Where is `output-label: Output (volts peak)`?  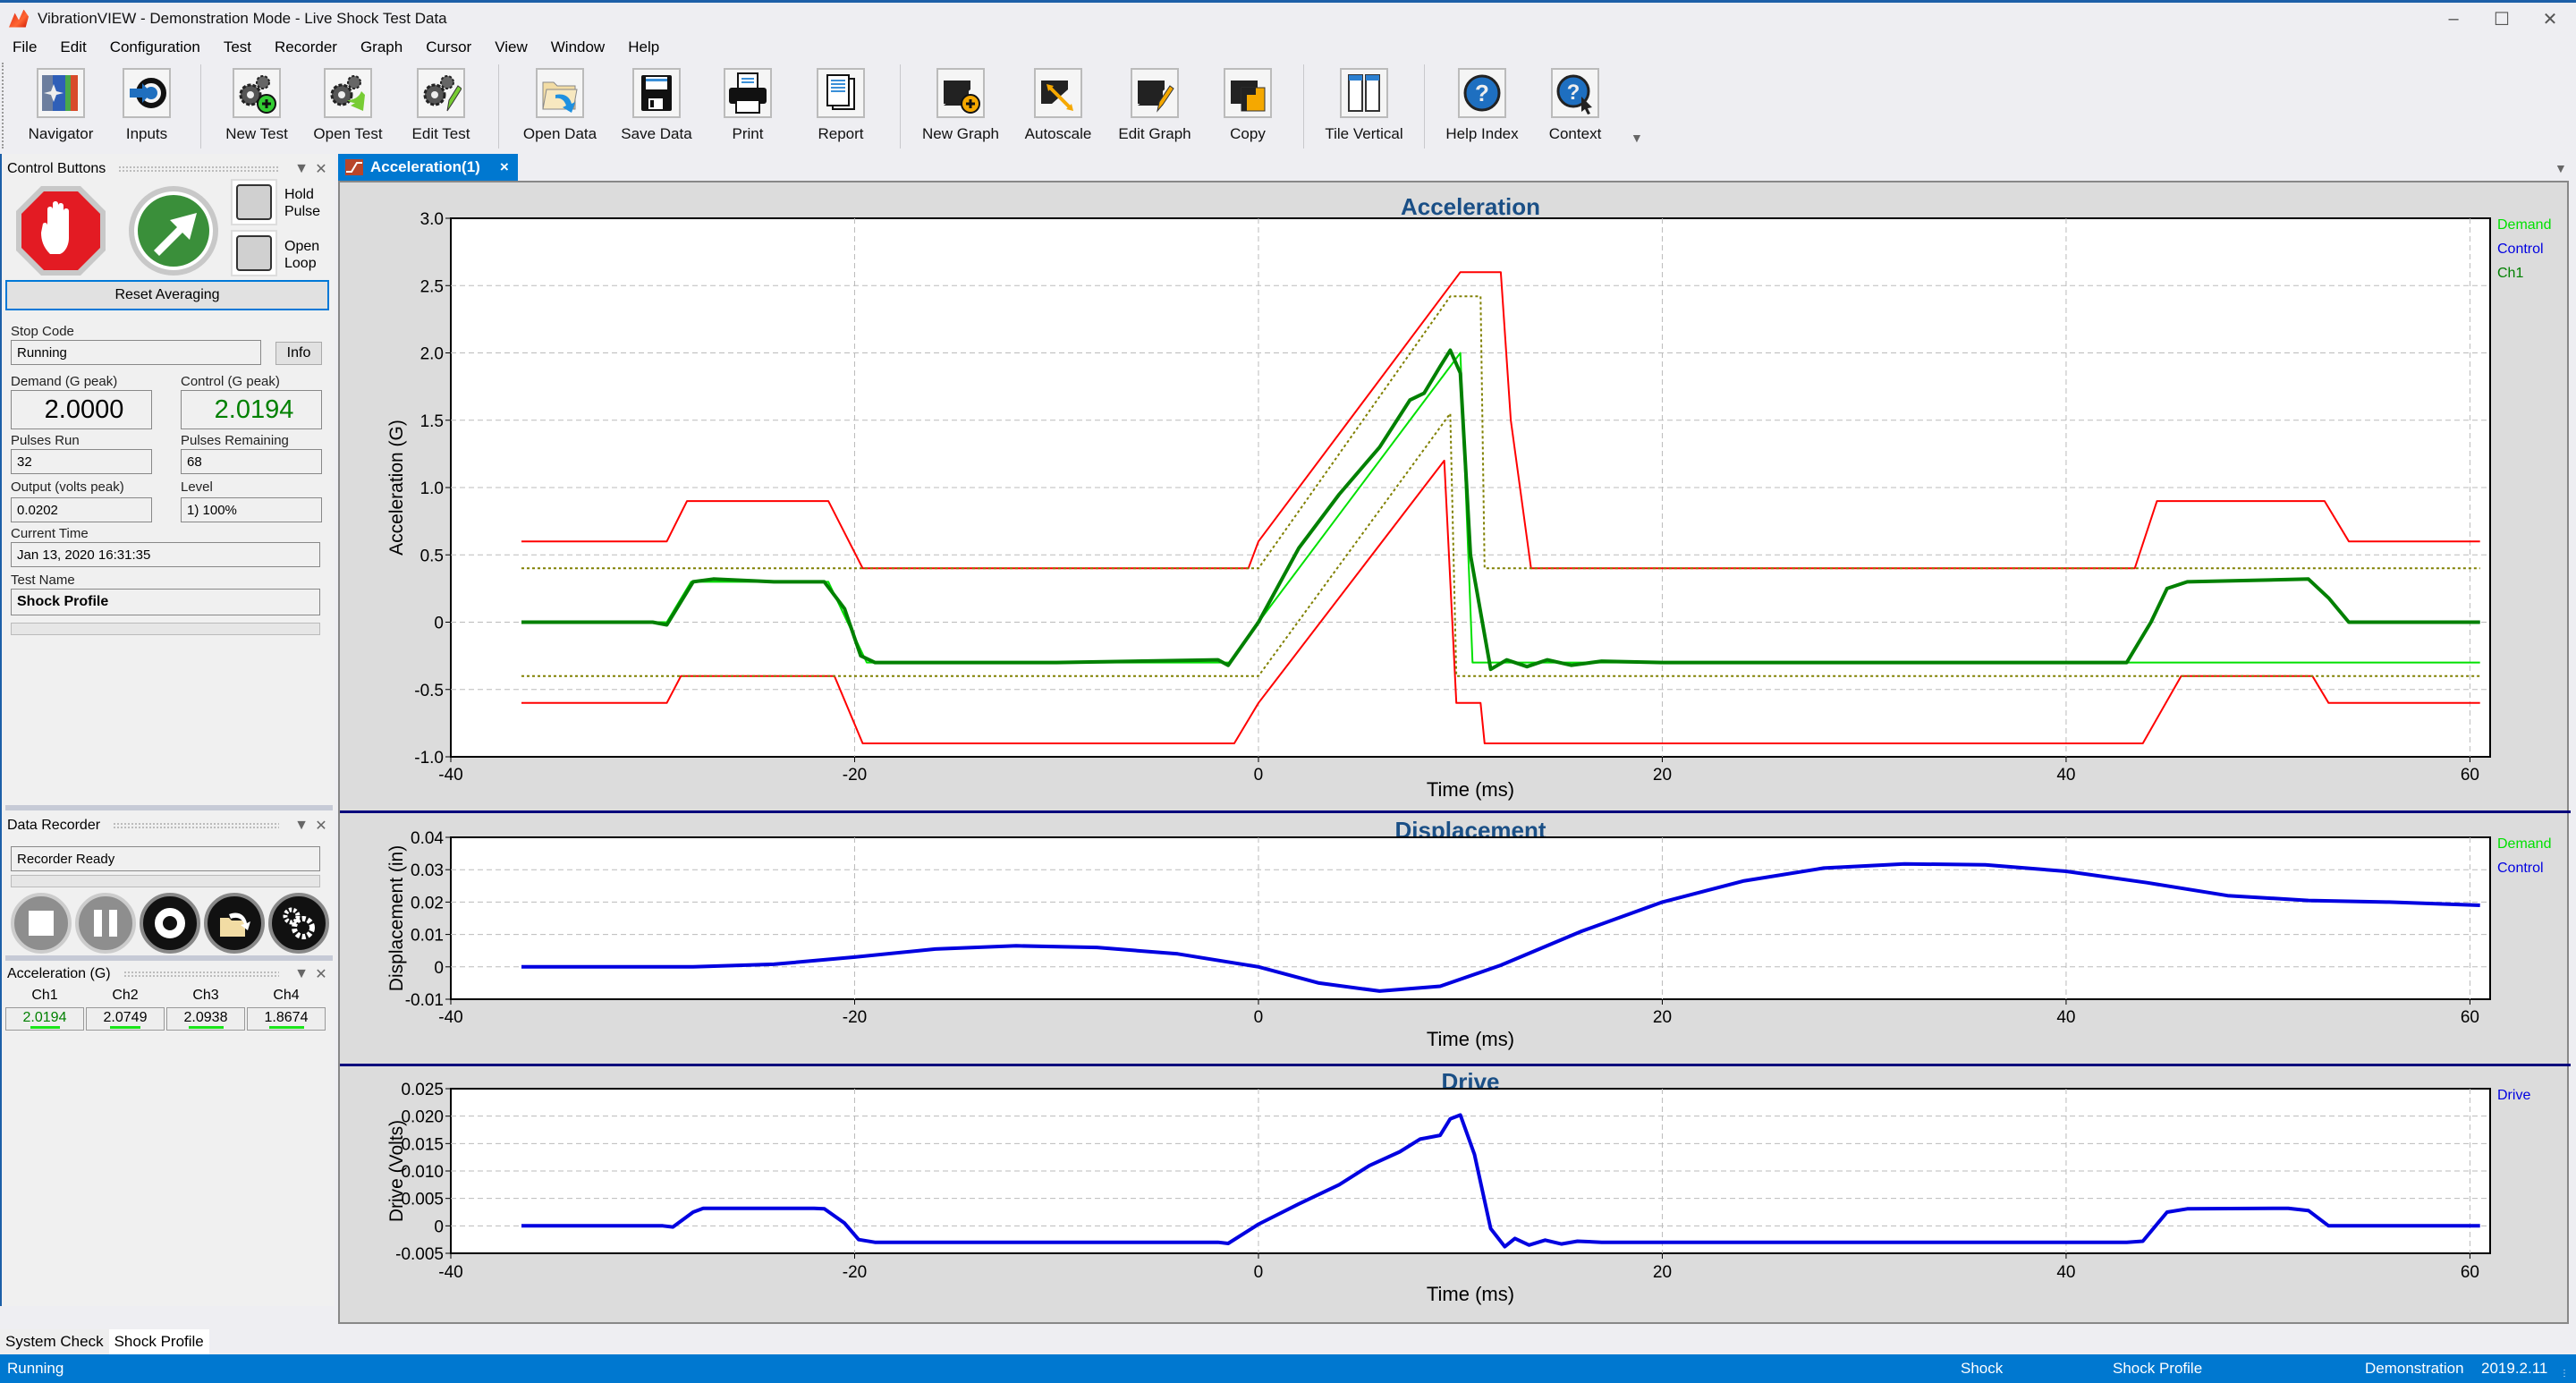 output-label: Output (volts peak) is located at coordinates (67, 487).